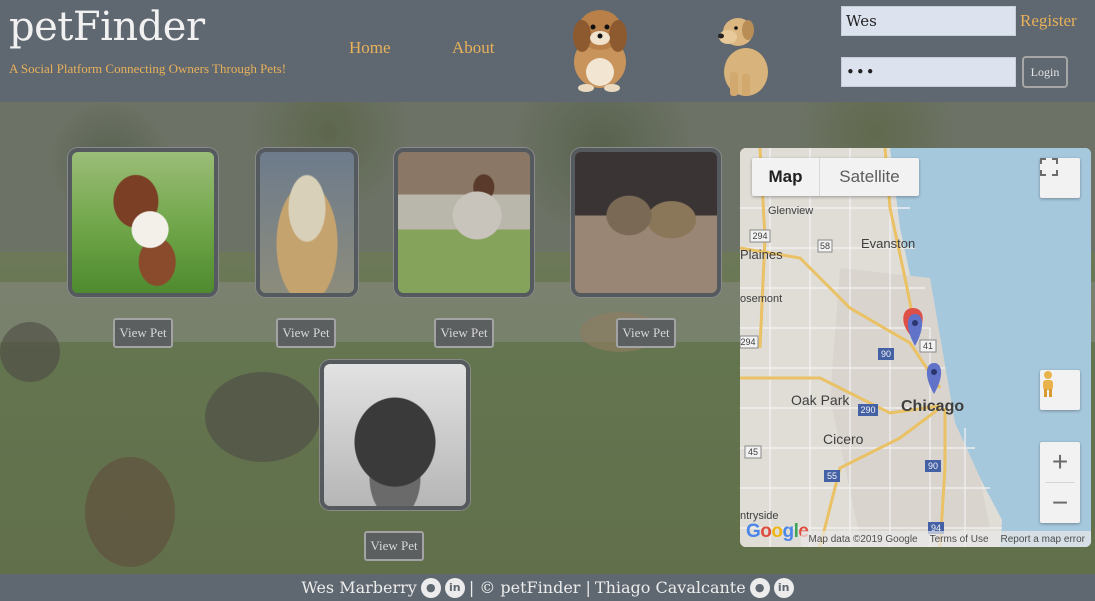 This screenshot has height=601, width=1095. I want to click on labrador-dog-image, so click(743, 57).